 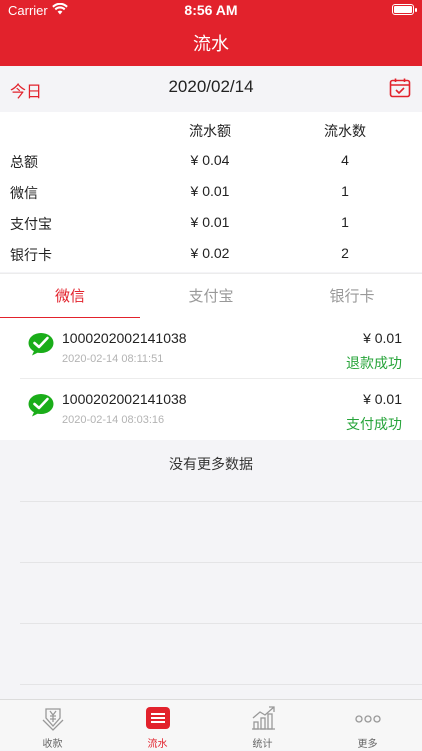 What do you see at coordinates (374, 364) in the screenshot?
I see `transaction-status: 退款成功` at bounding box center [374, 364].